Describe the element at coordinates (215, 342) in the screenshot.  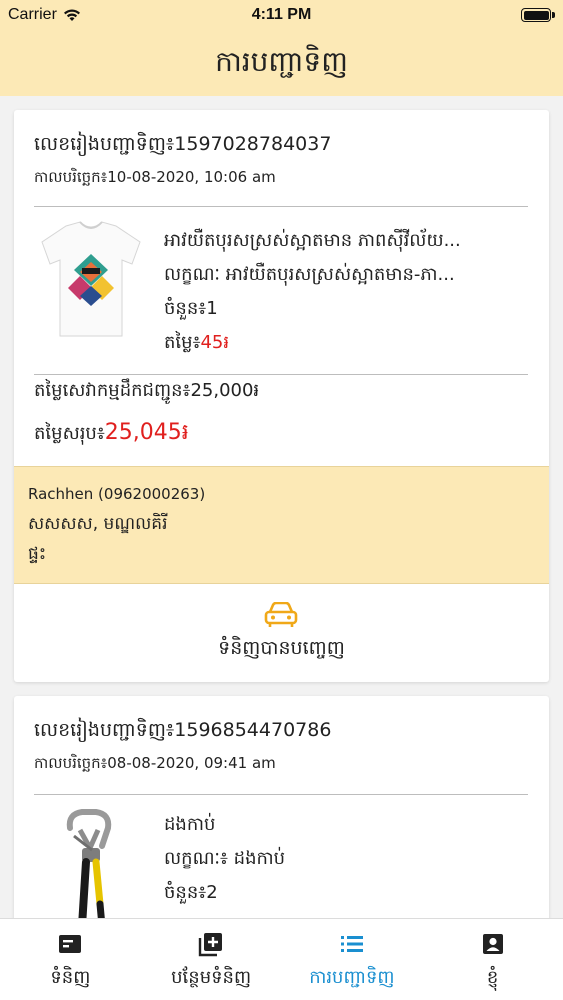
I see `price-value: 45៛` at that location.